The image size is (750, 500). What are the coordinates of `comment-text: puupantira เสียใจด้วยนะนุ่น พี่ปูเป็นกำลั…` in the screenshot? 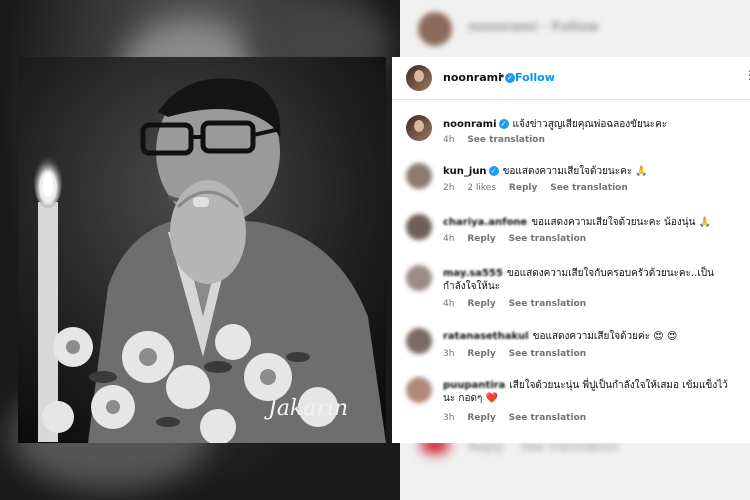 It's located at (588, 392).